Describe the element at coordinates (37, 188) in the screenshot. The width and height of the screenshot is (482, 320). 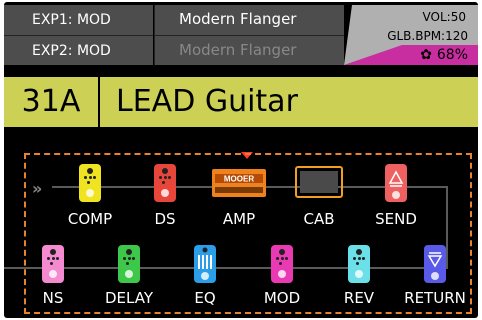
I see `input-arrows-icon: »` at that location.